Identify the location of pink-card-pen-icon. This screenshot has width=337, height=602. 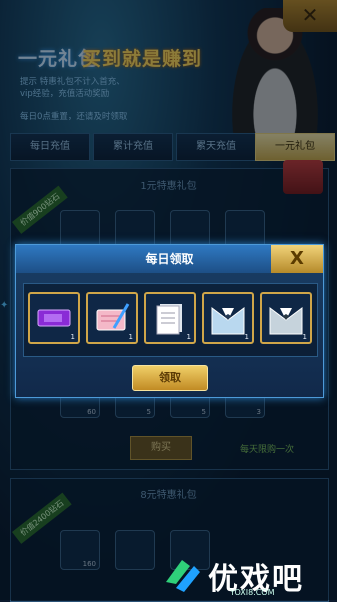
(113, 317).